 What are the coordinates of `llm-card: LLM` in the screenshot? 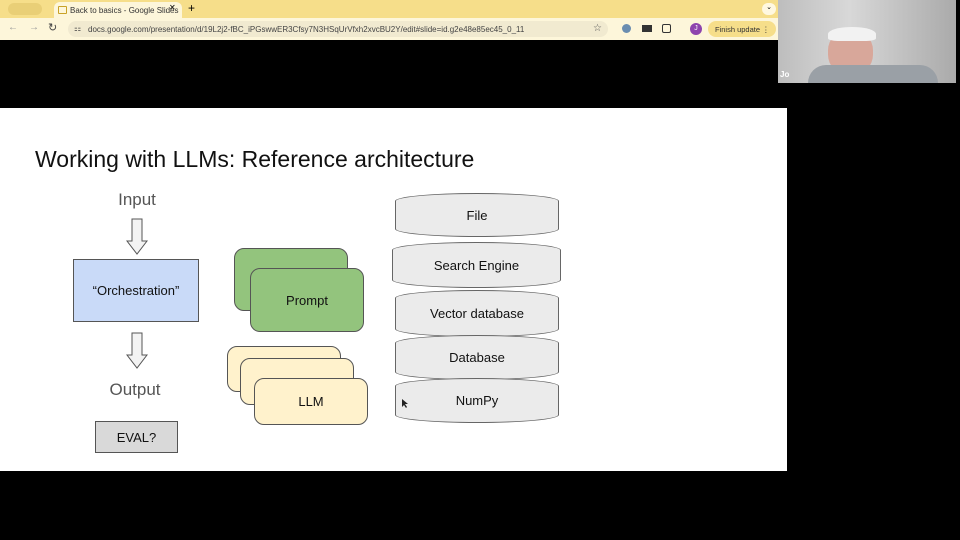 It's located at (311, 401).